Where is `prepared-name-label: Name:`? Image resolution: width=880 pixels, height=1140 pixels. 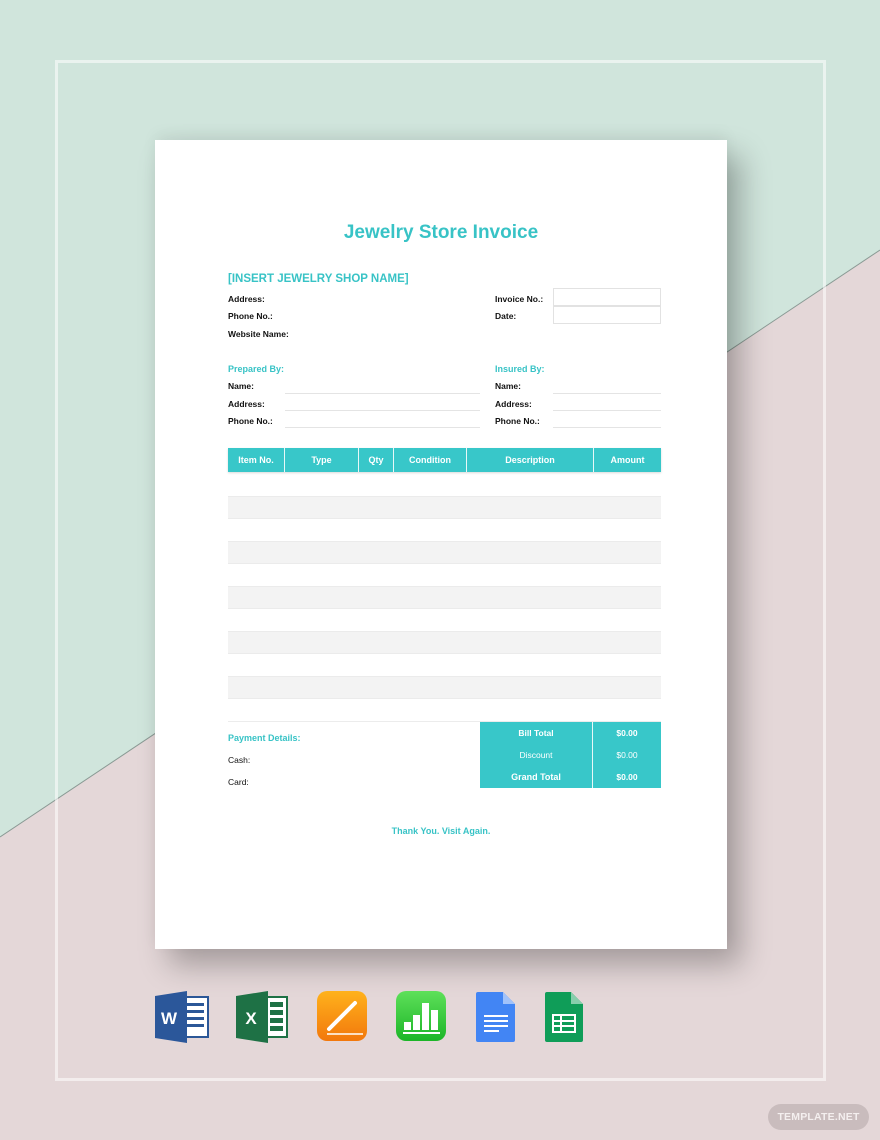
prepared-name-label: Name: is located at coordinates (241, 386).